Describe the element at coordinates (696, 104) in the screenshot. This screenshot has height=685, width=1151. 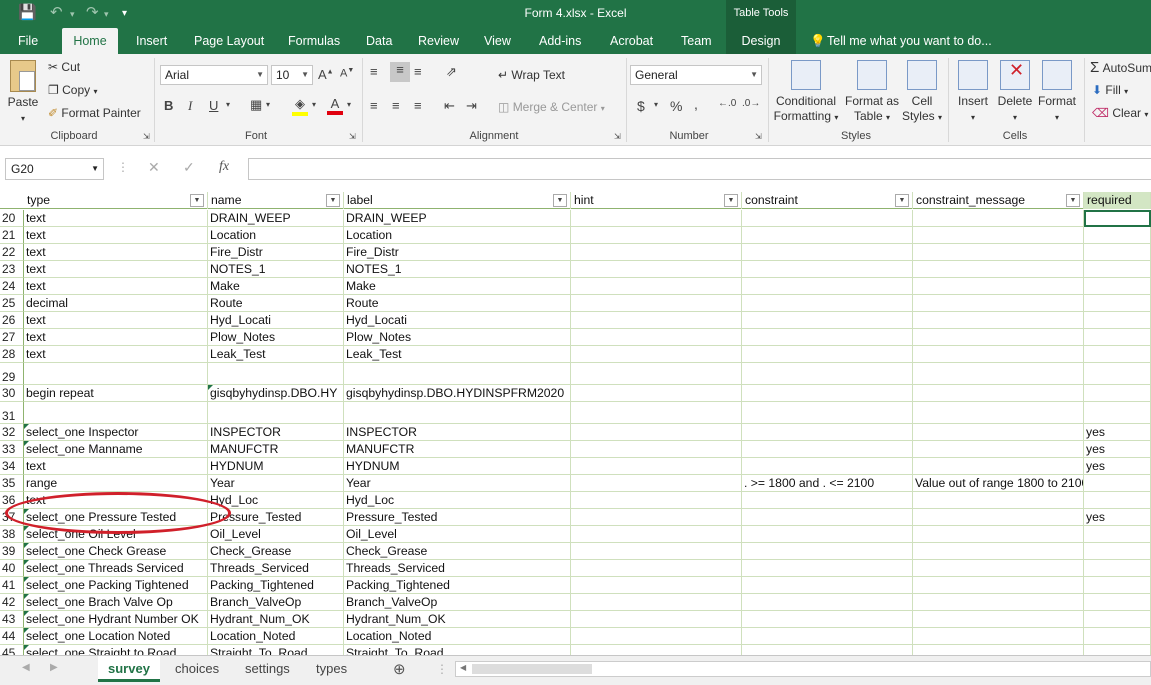
I see `comma-style-icon: ,` at that location.